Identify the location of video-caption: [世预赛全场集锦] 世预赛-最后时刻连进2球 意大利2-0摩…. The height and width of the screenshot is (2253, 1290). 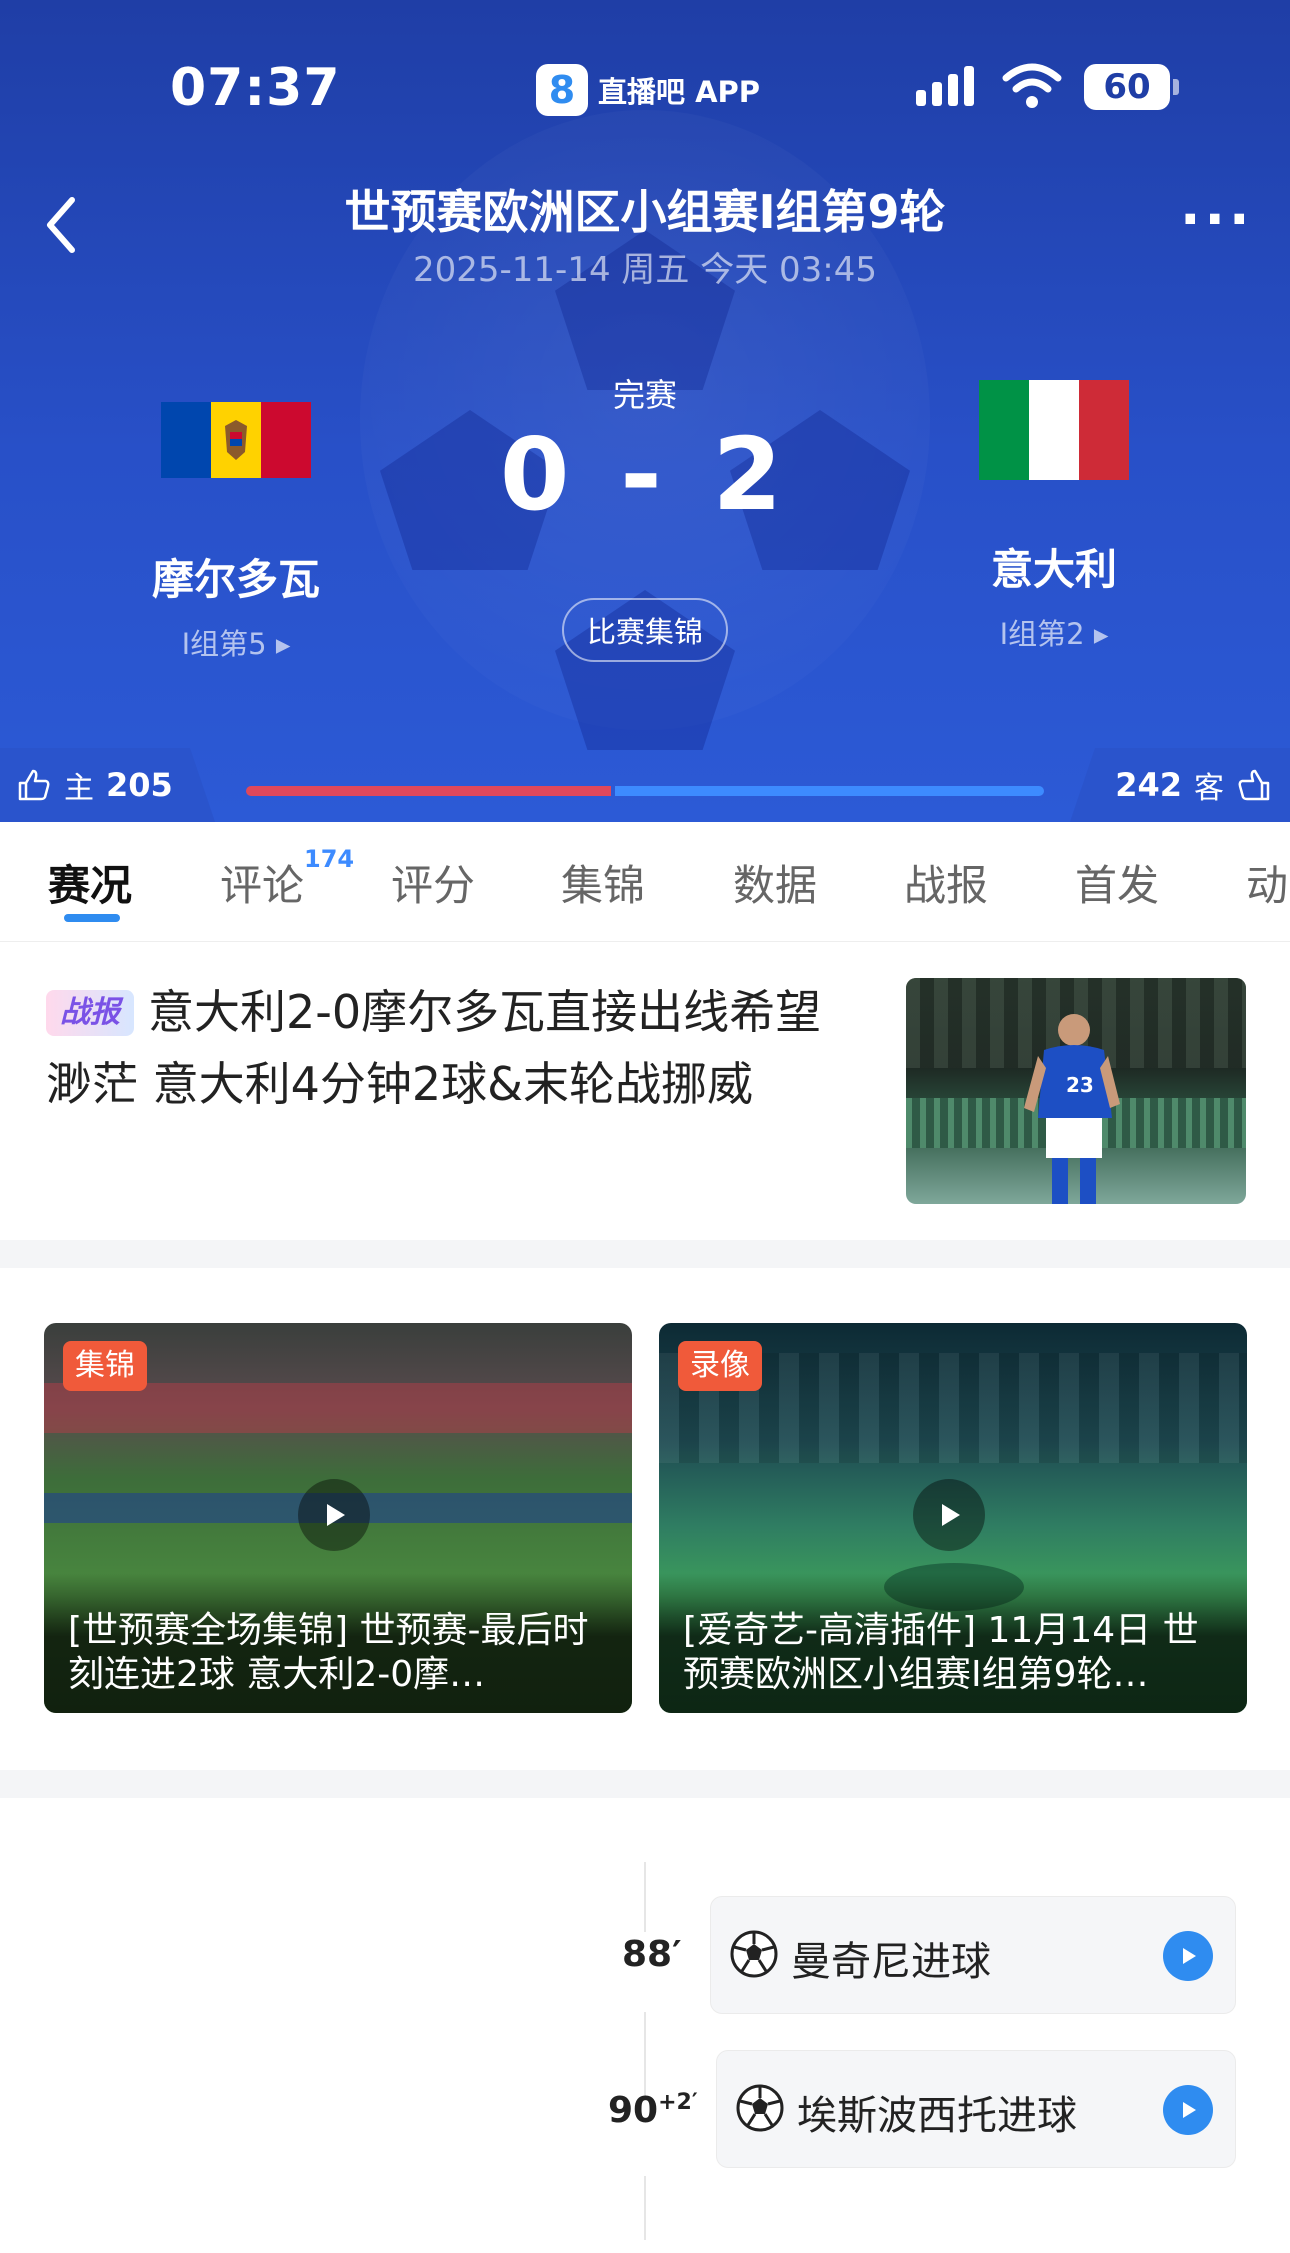
(338, 1643).